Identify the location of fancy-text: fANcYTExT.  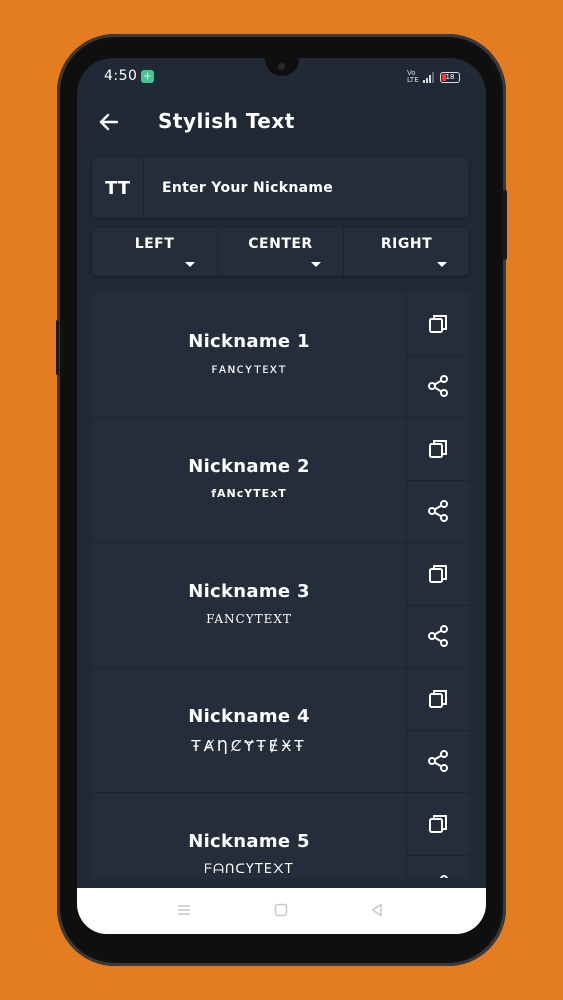
(249, 493).